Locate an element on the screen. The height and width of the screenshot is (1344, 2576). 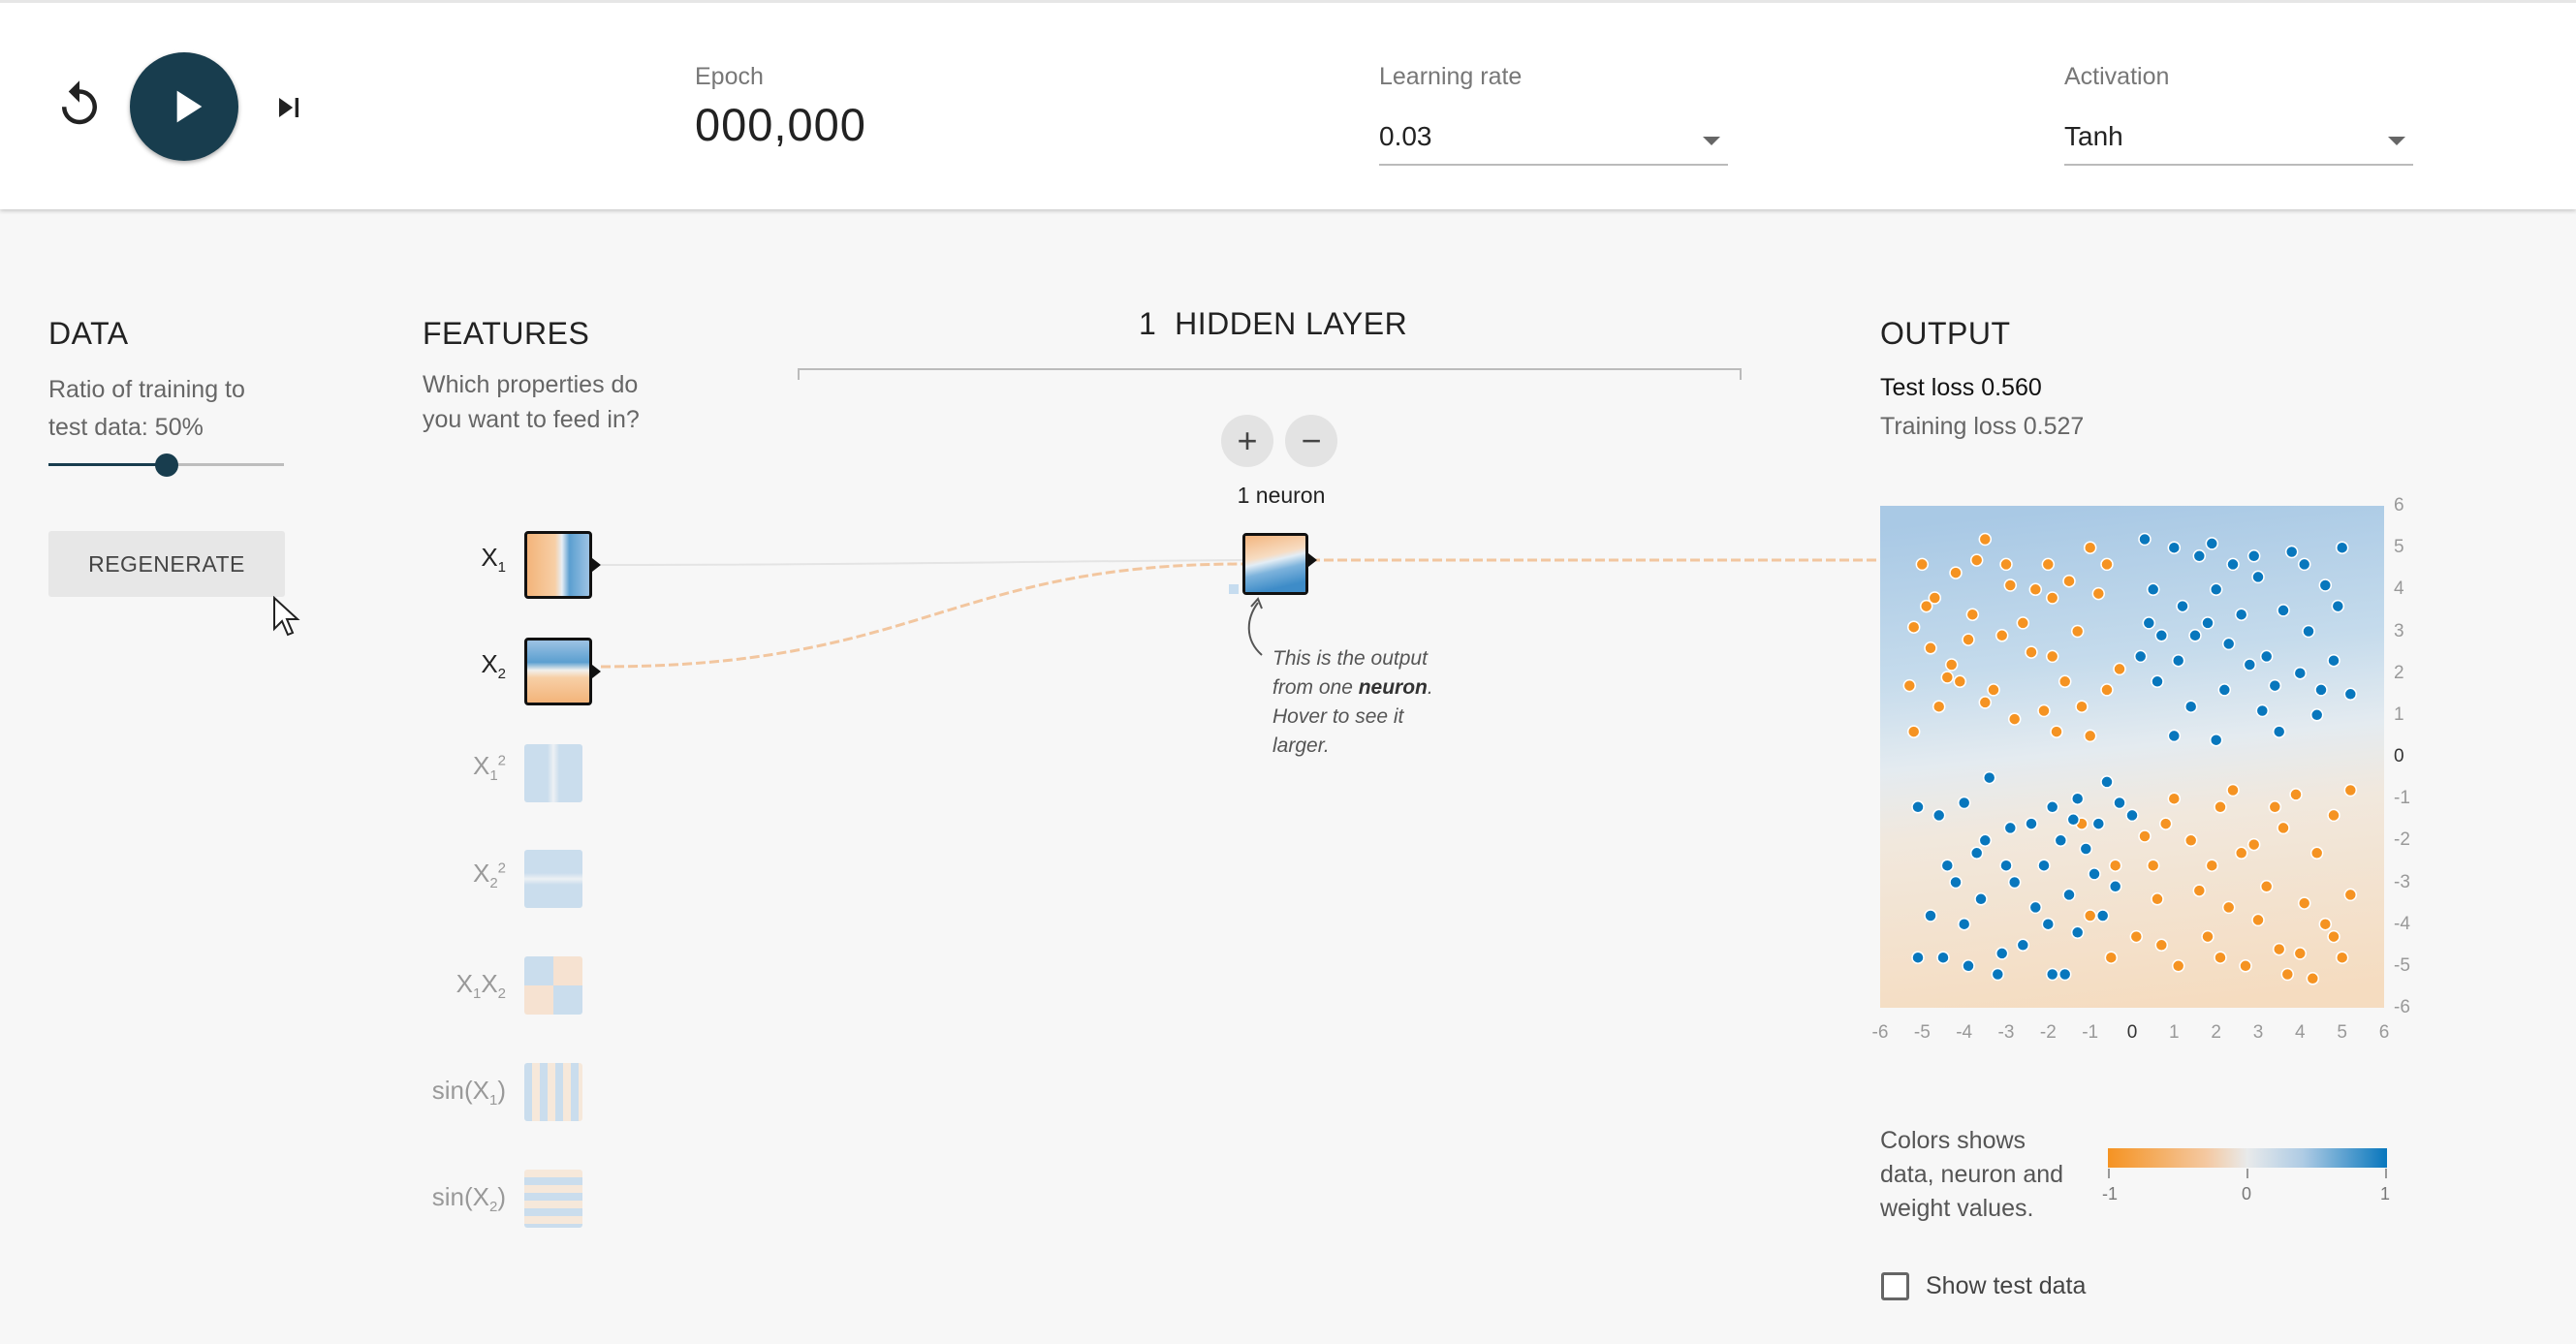
x-tick-label: 3 is located at coordinates (2258, 1032).